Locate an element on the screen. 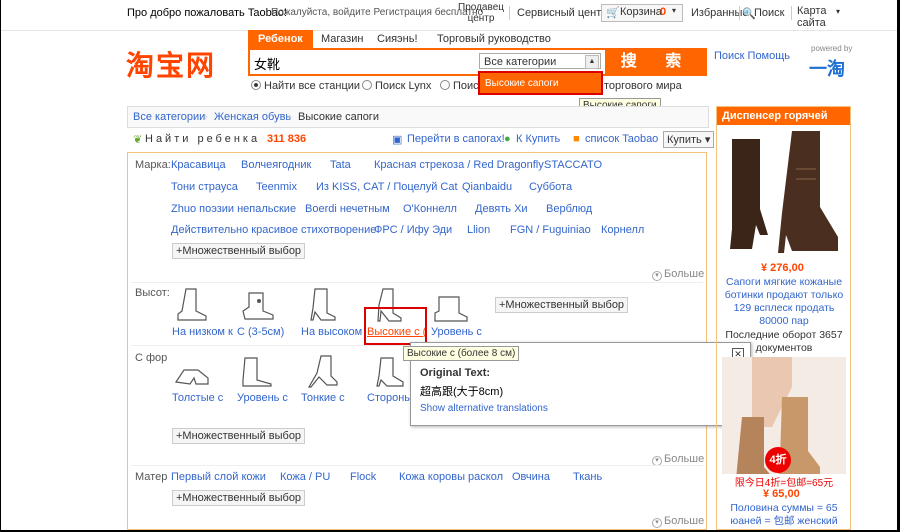 Image resolution: width=900 pixels, height=532 pixels. search-button: 搜 索 is located at coordinates (657, 62).